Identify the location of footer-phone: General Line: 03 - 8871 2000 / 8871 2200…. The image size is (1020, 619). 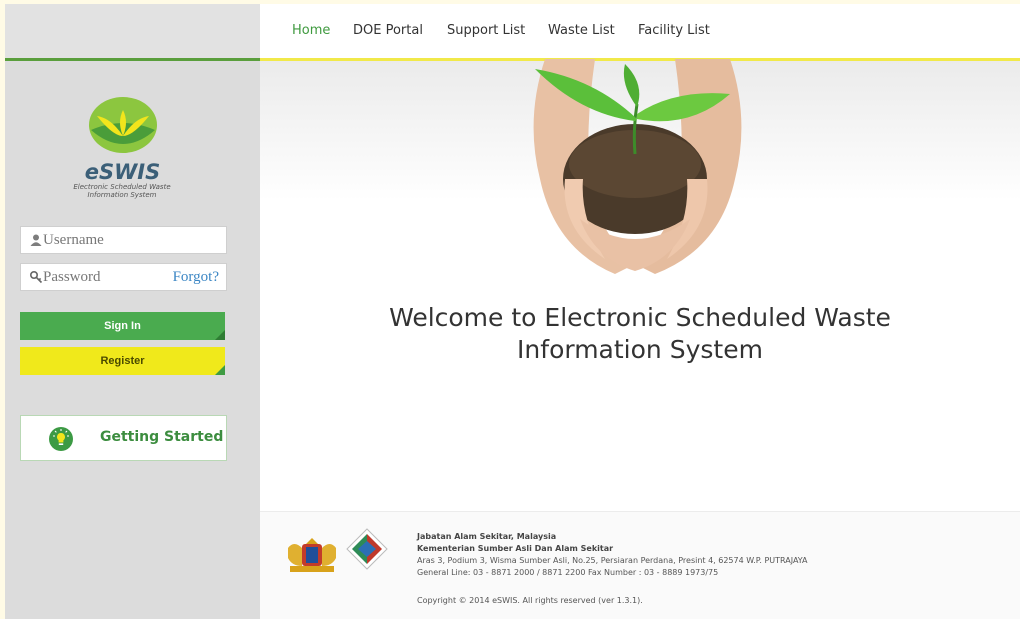
(568, 572).